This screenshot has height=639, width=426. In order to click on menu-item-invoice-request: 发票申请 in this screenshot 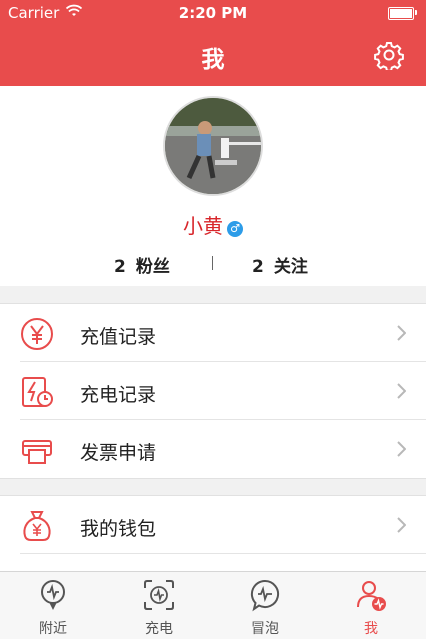, I will do `click(213, 449)`.